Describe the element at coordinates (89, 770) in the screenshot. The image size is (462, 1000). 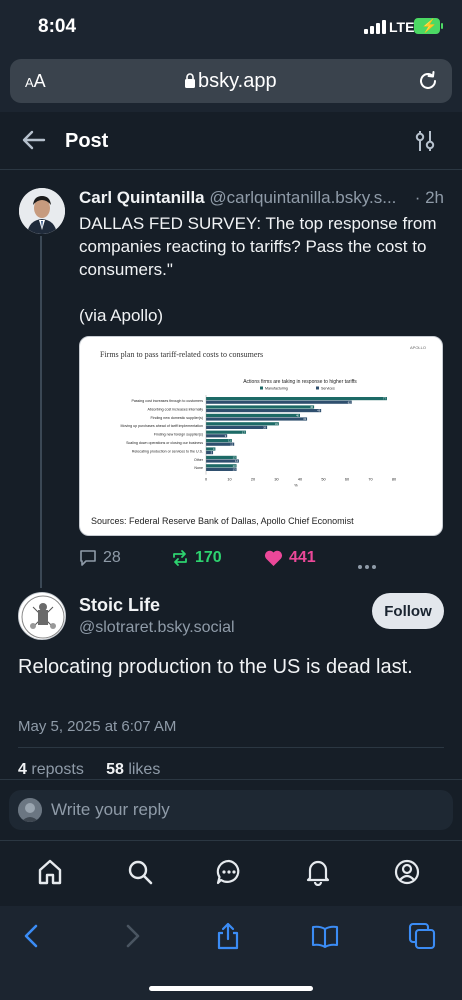
I see `post-stats: 4 reposts 58 likes` at that location.